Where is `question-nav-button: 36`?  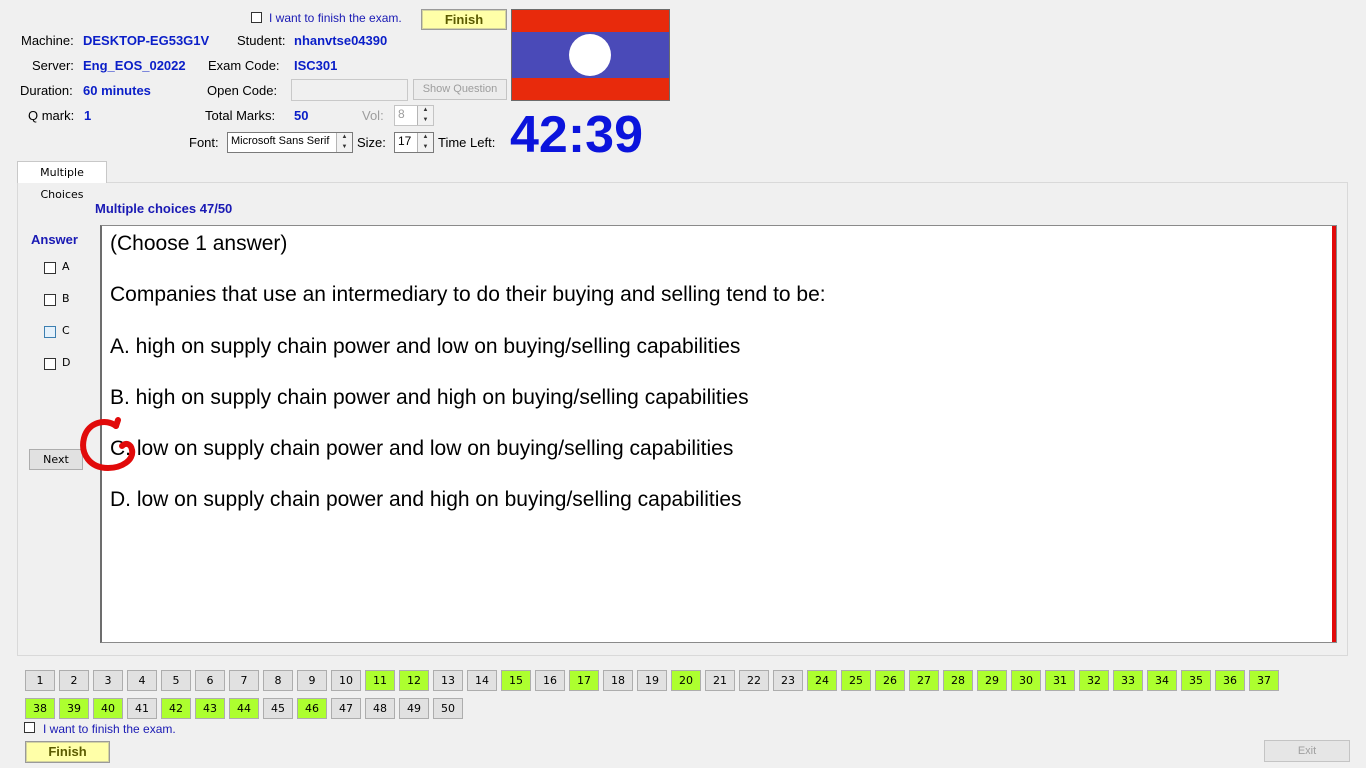 question-nav-button: 36 is located at coordinates (1230, 680).